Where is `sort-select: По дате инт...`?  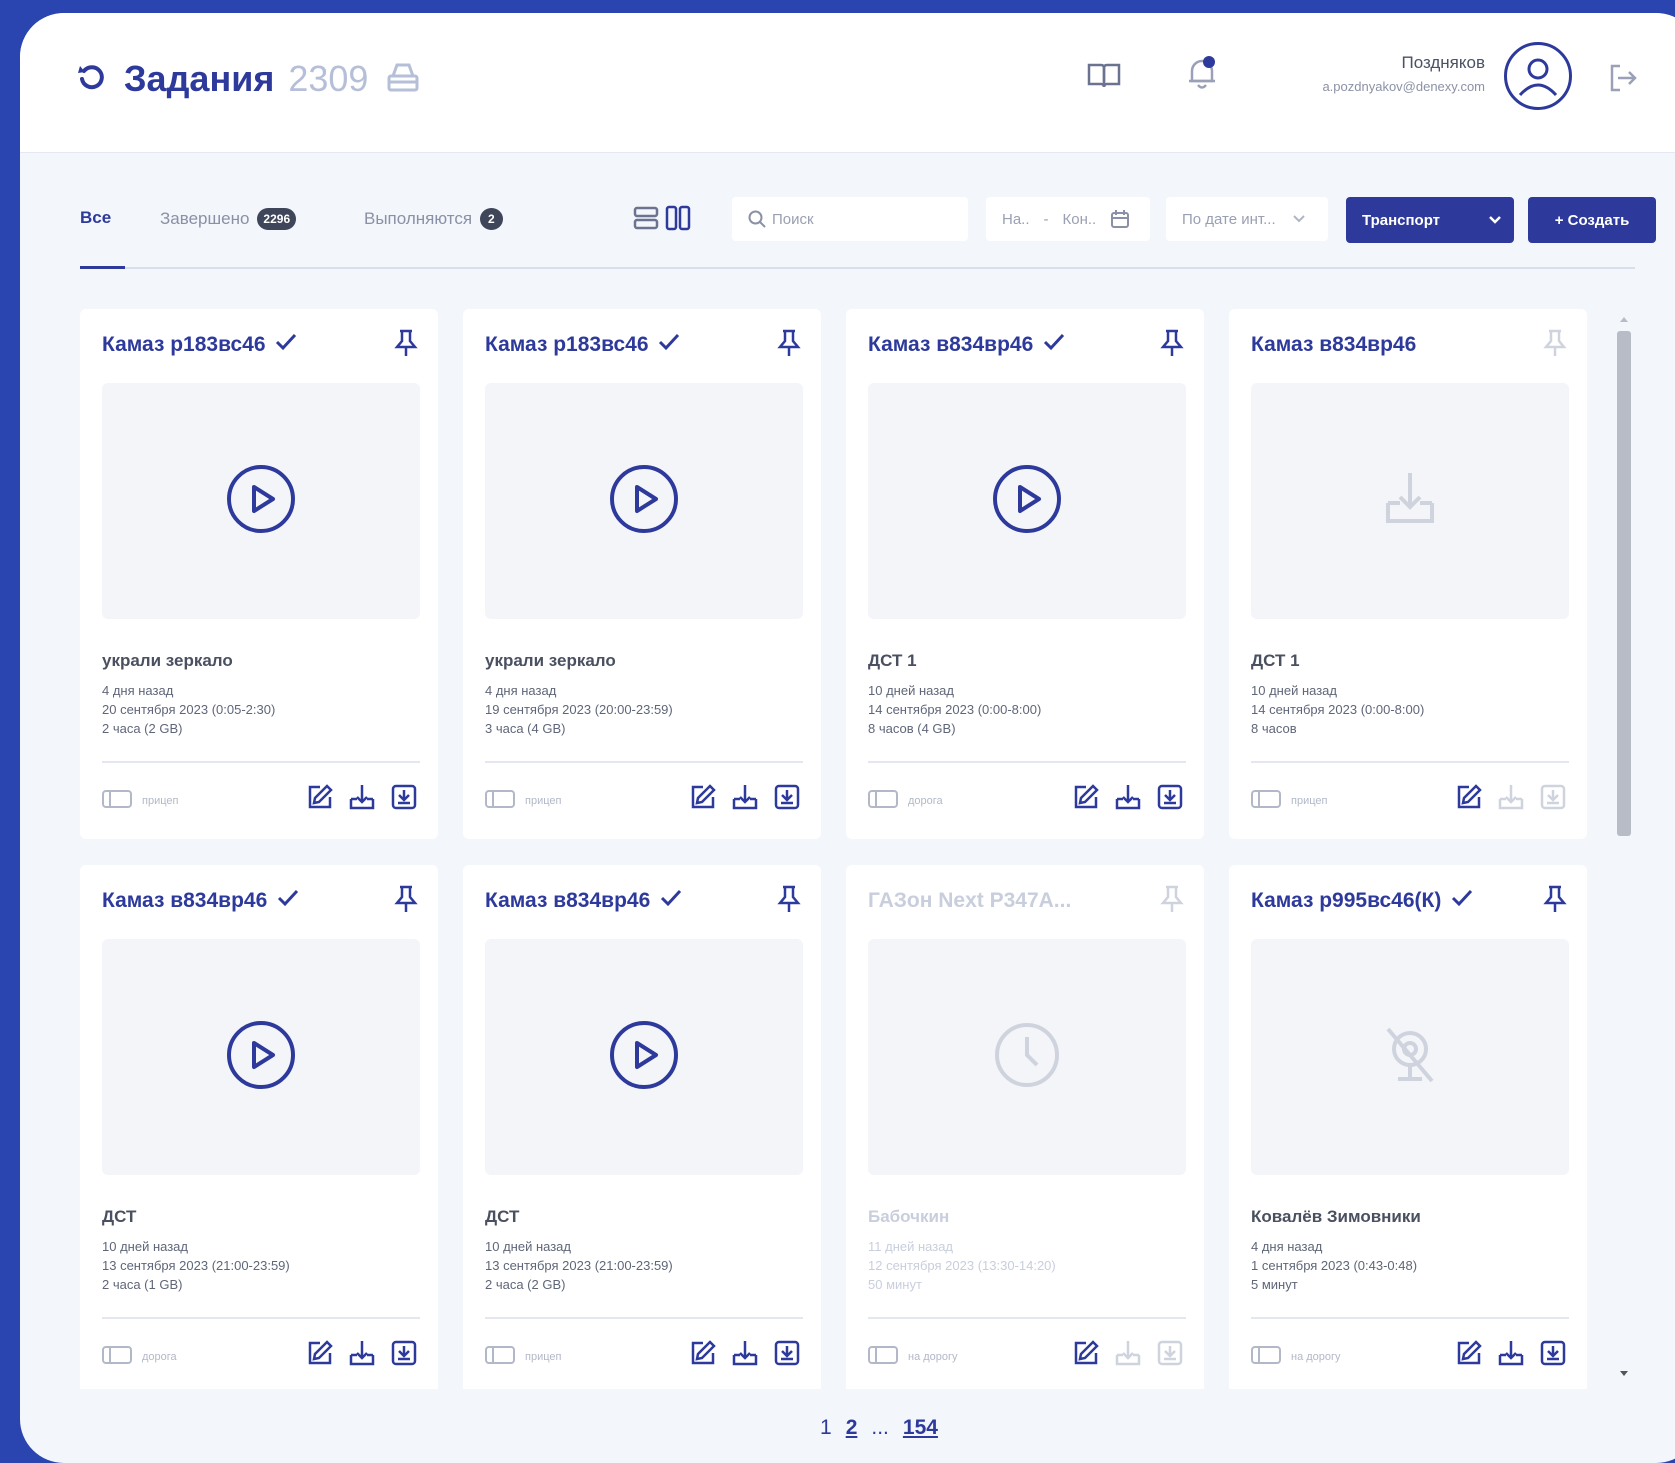
sort-select: По дате инт... is located at coordinates (1247, 219).